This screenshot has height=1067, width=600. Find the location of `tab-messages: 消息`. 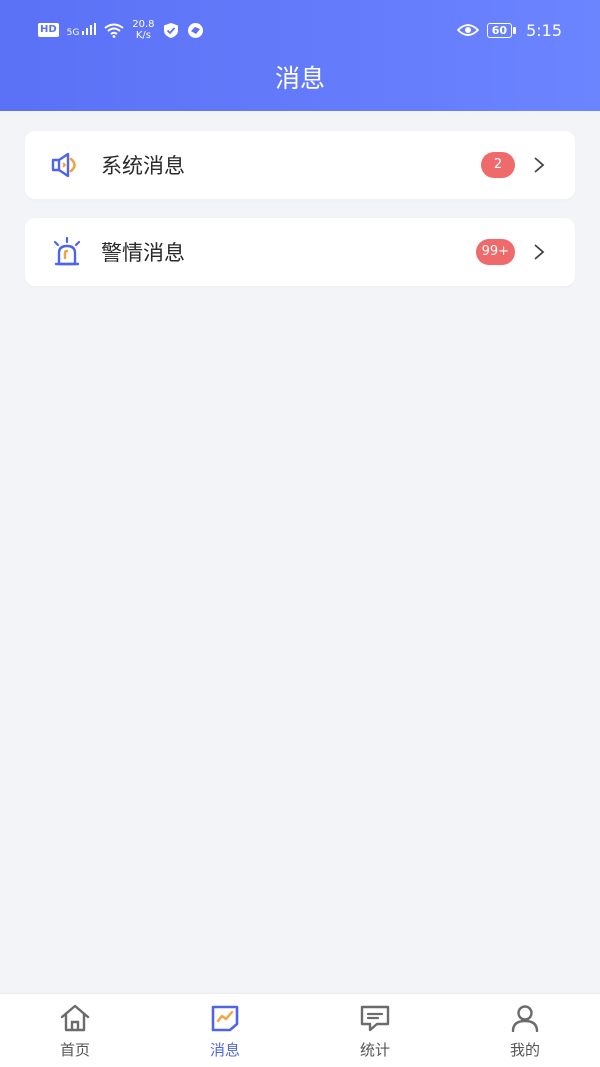

tab-messages: 消息 is located at coordinates (225, 1030).